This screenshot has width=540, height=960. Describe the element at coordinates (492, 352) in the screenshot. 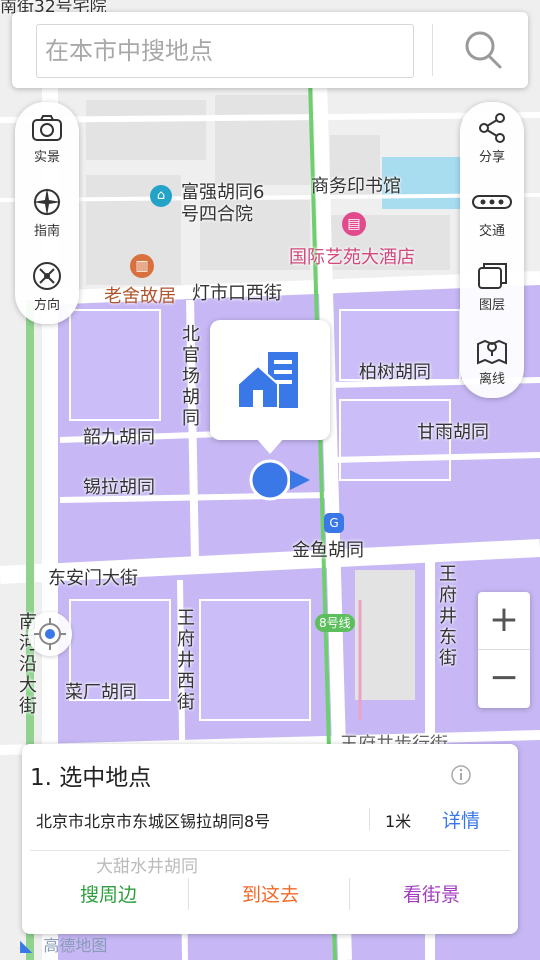

I see `offline-map-icon` at that location.